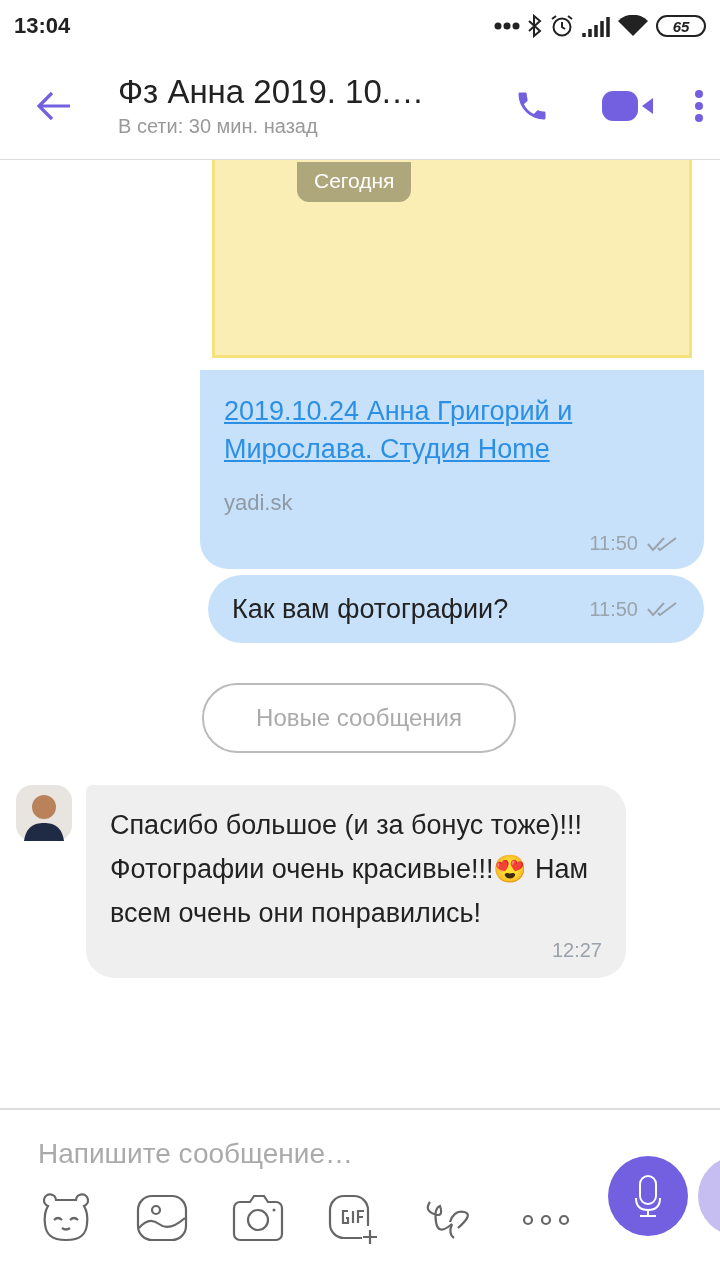  What do you see at coordinates (452, 430) in the screenshot?
I see `link: 2019.10.24 Анна Григорий и Мирослава. Студия Home` at bounding box center [452, 430].